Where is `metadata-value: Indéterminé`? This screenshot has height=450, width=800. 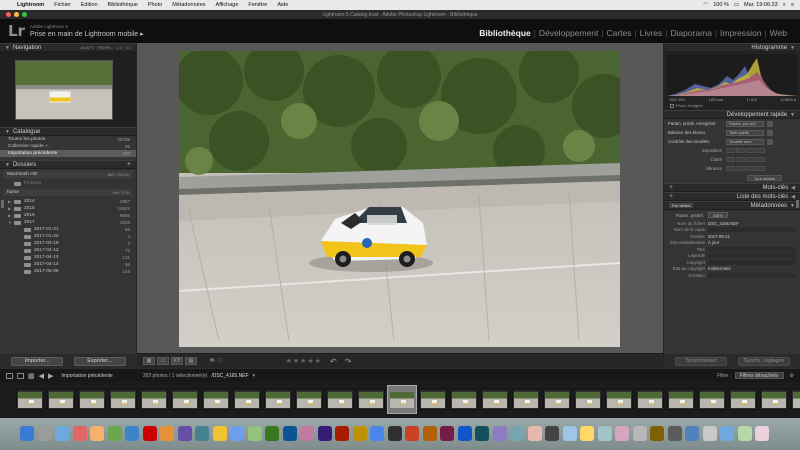 metadata-value: Indéterminé is located at coordinates (752, 268).